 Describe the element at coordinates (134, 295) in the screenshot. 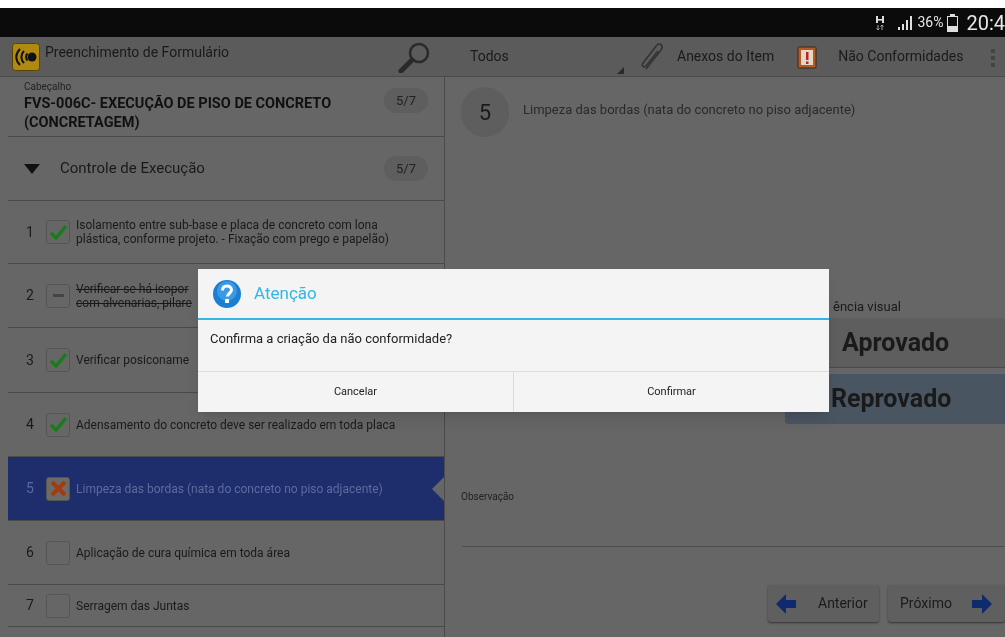

I see `item-text: Verificar se há isopor com alvenarias, pilare` at that location.